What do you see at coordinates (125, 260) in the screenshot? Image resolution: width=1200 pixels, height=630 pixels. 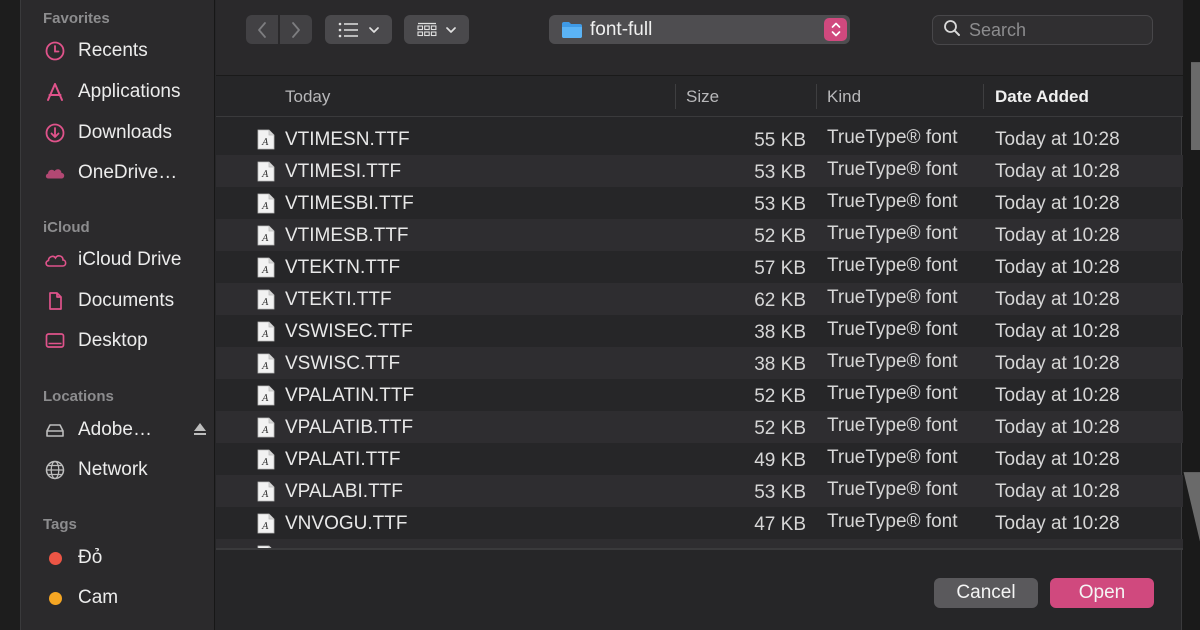 I see `sidebar-item-icloud-drive: iCloud Drive` at bounding box center [125, 260].